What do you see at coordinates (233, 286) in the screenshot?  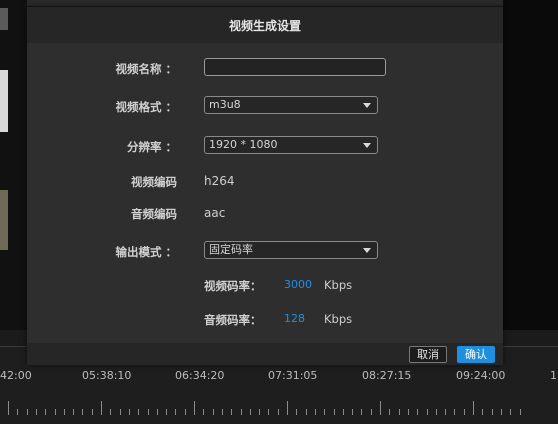 I see `video-bitrate-label: 视频码率：` at bounding box center [233, 286].